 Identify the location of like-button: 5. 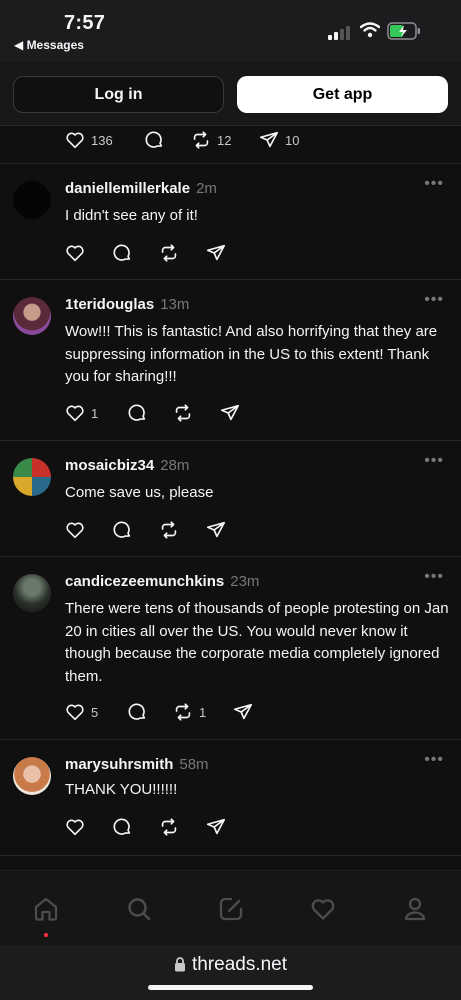
(81, 712).